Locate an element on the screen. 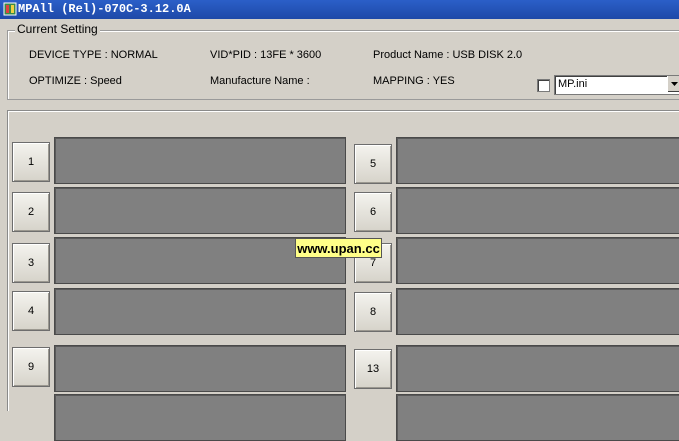  title-bar: MPAll (Rel)-070C-3.12.0A is located at coordinates (339, 9).